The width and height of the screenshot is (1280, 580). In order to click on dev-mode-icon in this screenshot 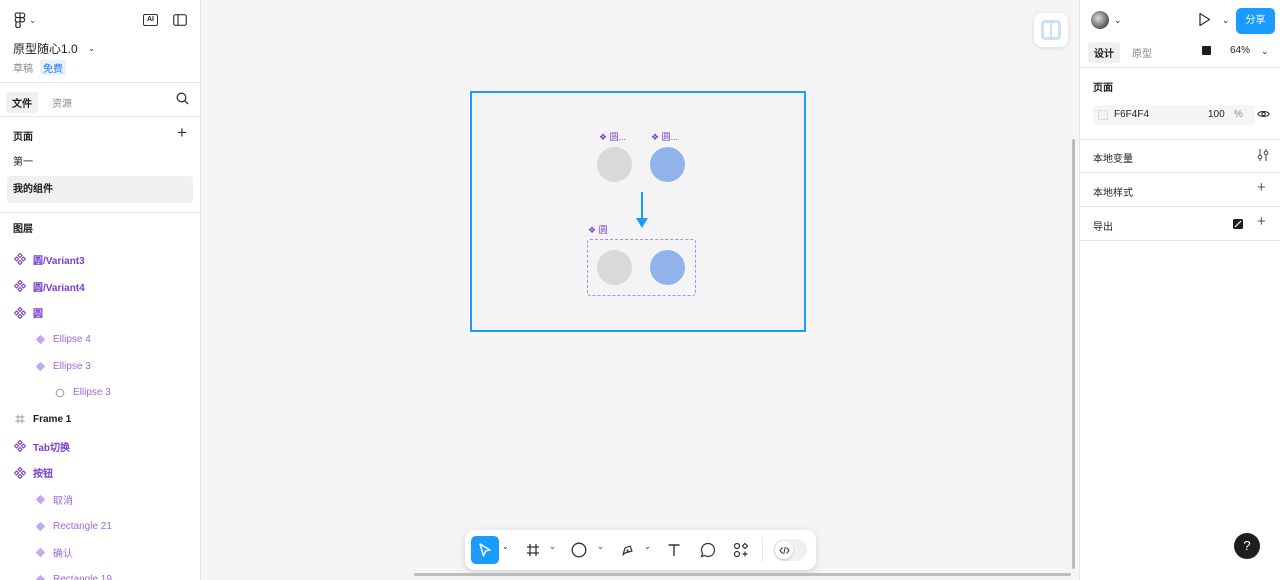, I will do `click(1206, 50)`.